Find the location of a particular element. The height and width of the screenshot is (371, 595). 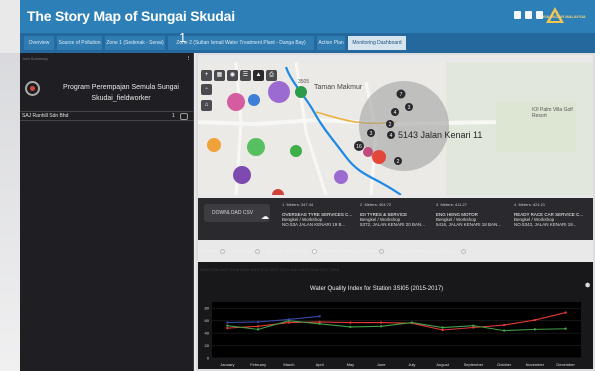

filter-label: Water Monitoring Station is located at coordinates (348, 252).